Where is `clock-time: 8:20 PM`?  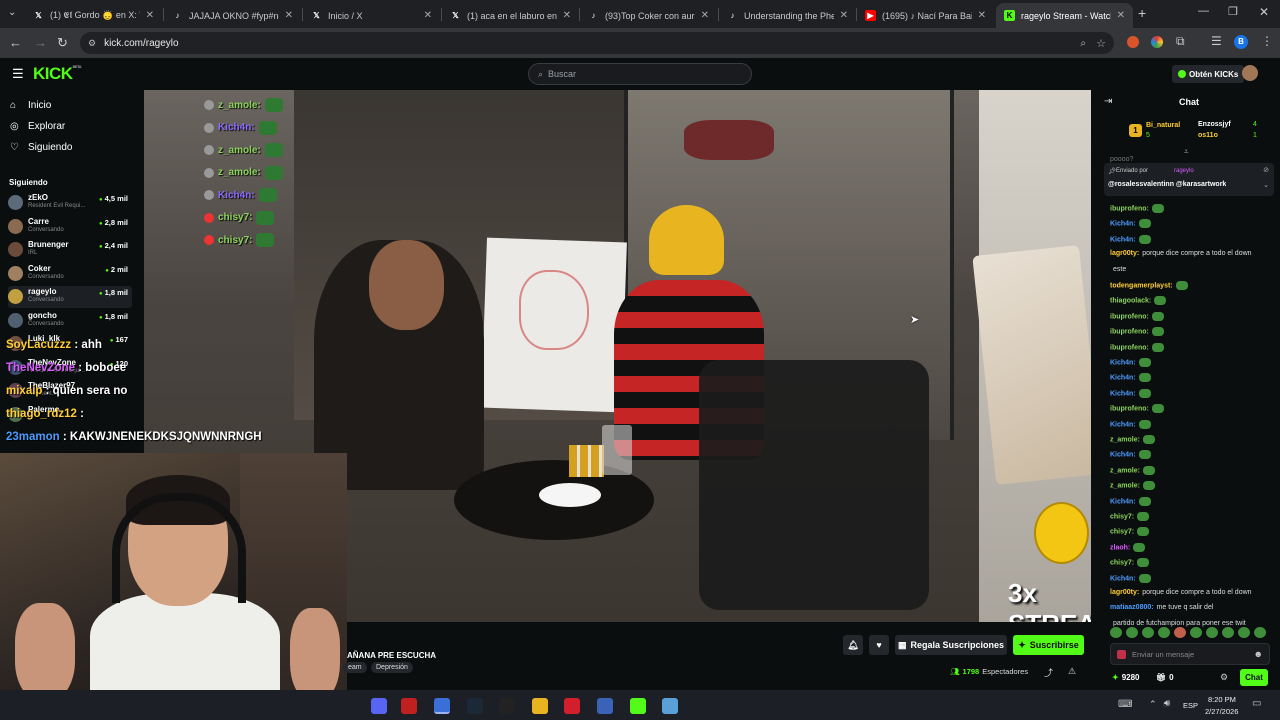
clock-time: 8:20 PM is located at coordinates (1222, 699).